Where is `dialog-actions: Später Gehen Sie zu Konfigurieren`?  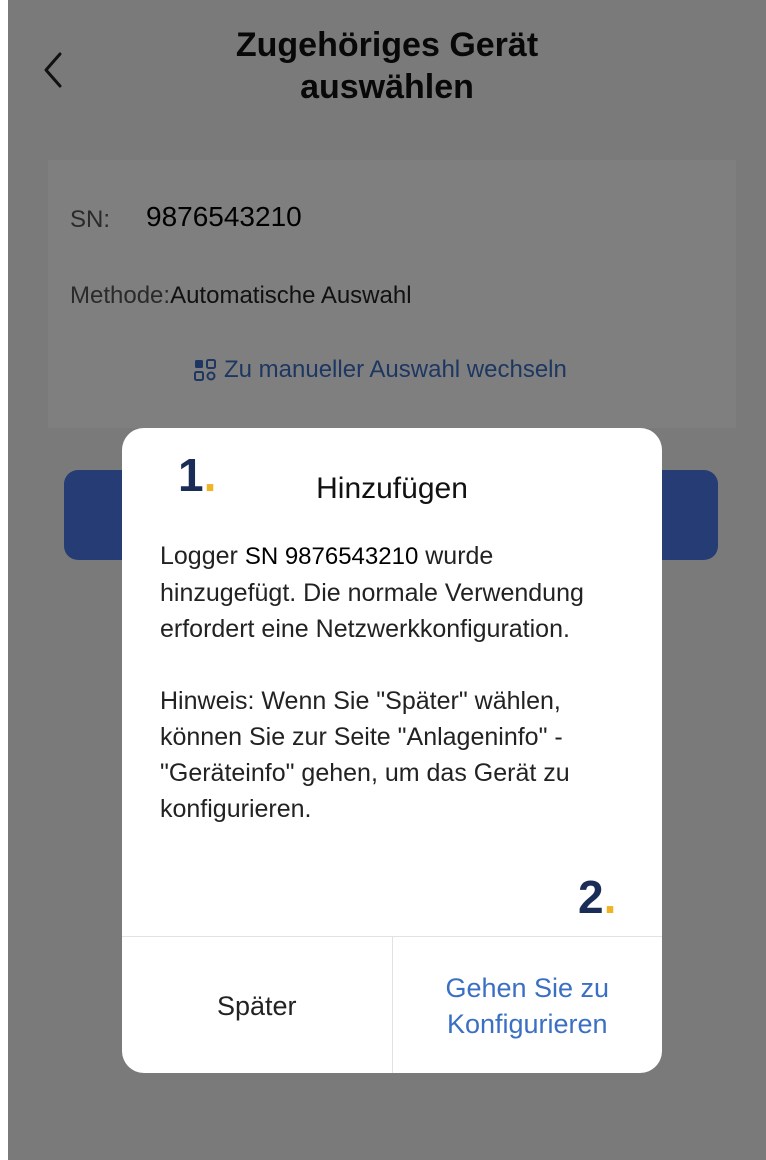
dialog-actions: Später Gehen Sie zu Konfigurieren is located at coordinates (392, 1004).